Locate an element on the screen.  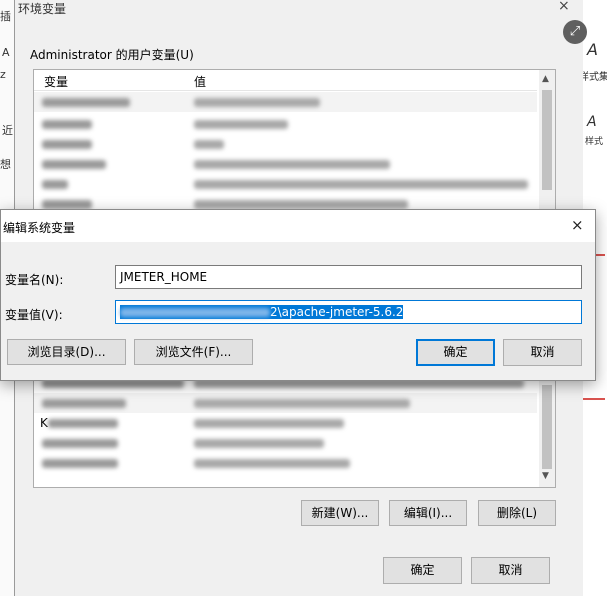
blurred-path-prefix is located at coordinates (195, 312).